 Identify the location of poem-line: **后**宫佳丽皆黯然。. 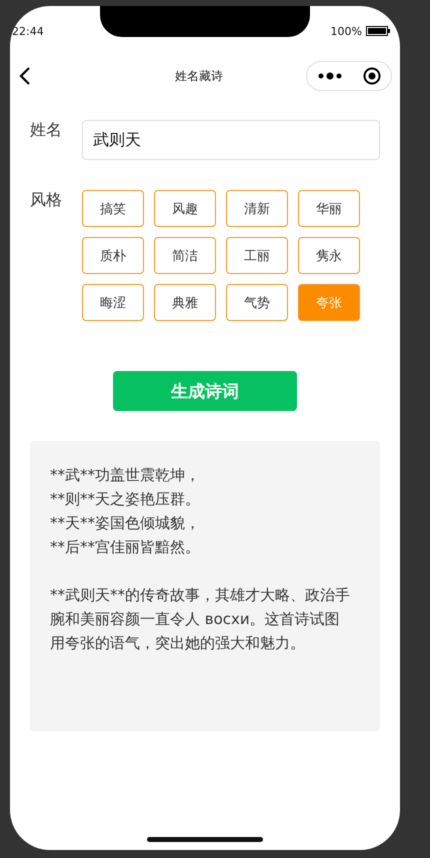
(125, 547).